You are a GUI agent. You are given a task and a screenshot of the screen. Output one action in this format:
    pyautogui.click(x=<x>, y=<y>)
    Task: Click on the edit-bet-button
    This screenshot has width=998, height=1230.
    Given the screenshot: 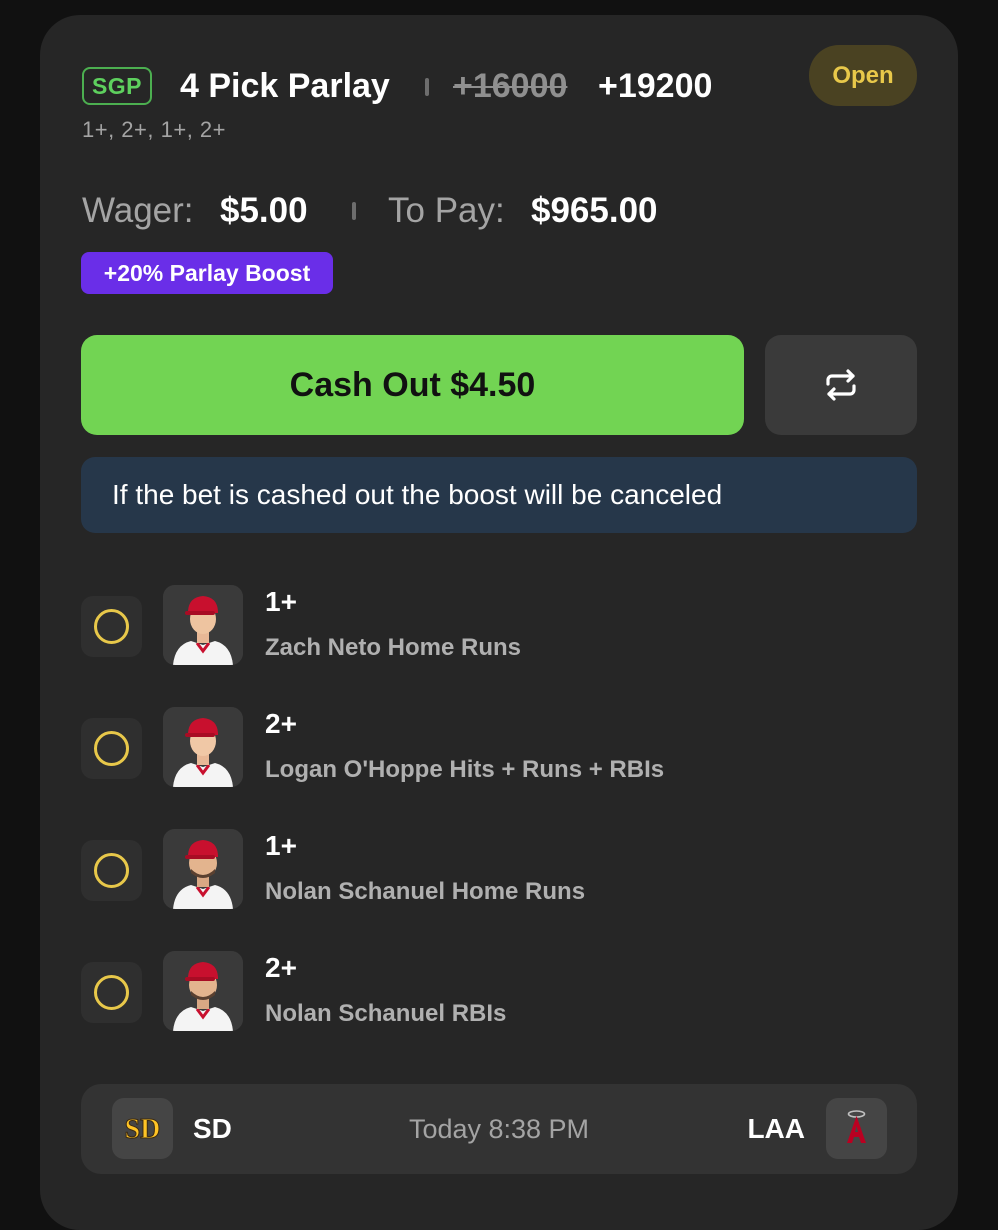 What is the action you would take?
    pyautogui.click(x=841, y=385)
    